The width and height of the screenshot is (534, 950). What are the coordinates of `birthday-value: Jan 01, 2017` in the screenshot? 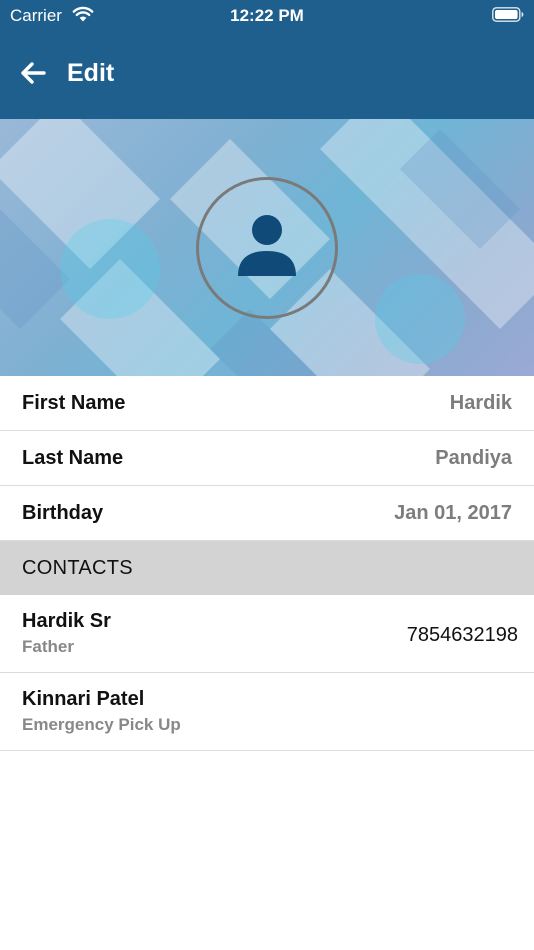 It's located at (453, 513).